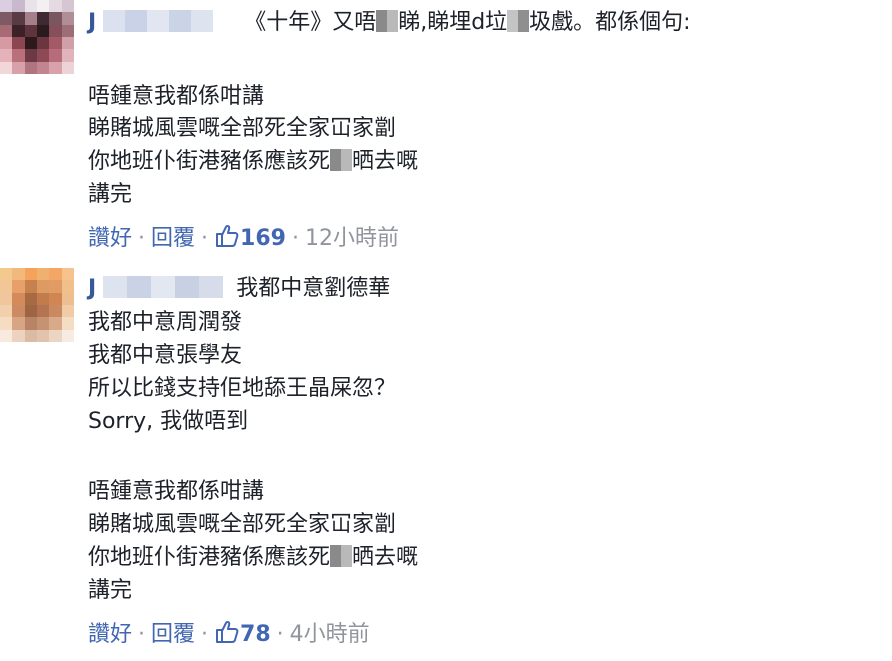 Image resolution: width=892 pixels, height=661 pixels. I want to click on like-count: 78, so click(255, 634).